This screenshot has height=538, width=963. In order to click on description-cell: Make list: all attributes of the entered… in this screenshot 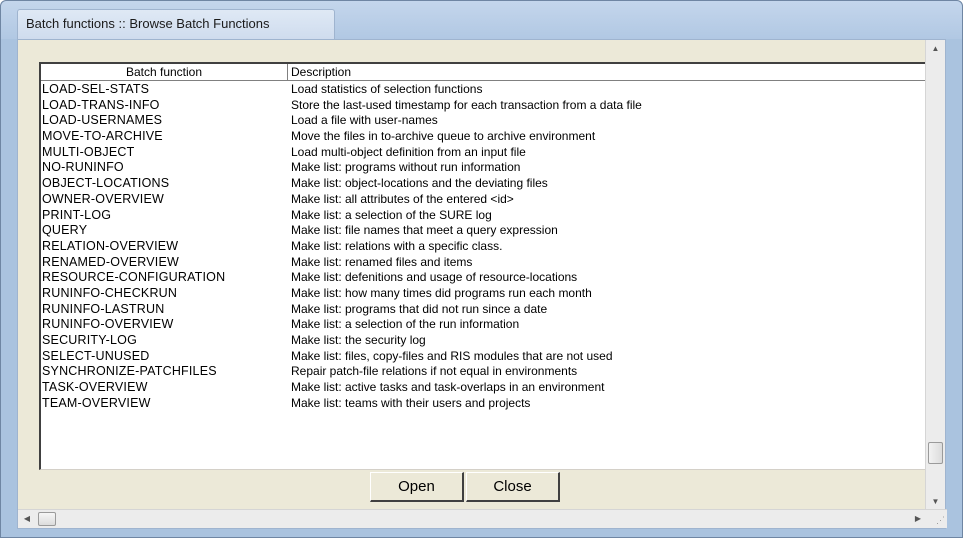, I will do `click(402, 198)`.